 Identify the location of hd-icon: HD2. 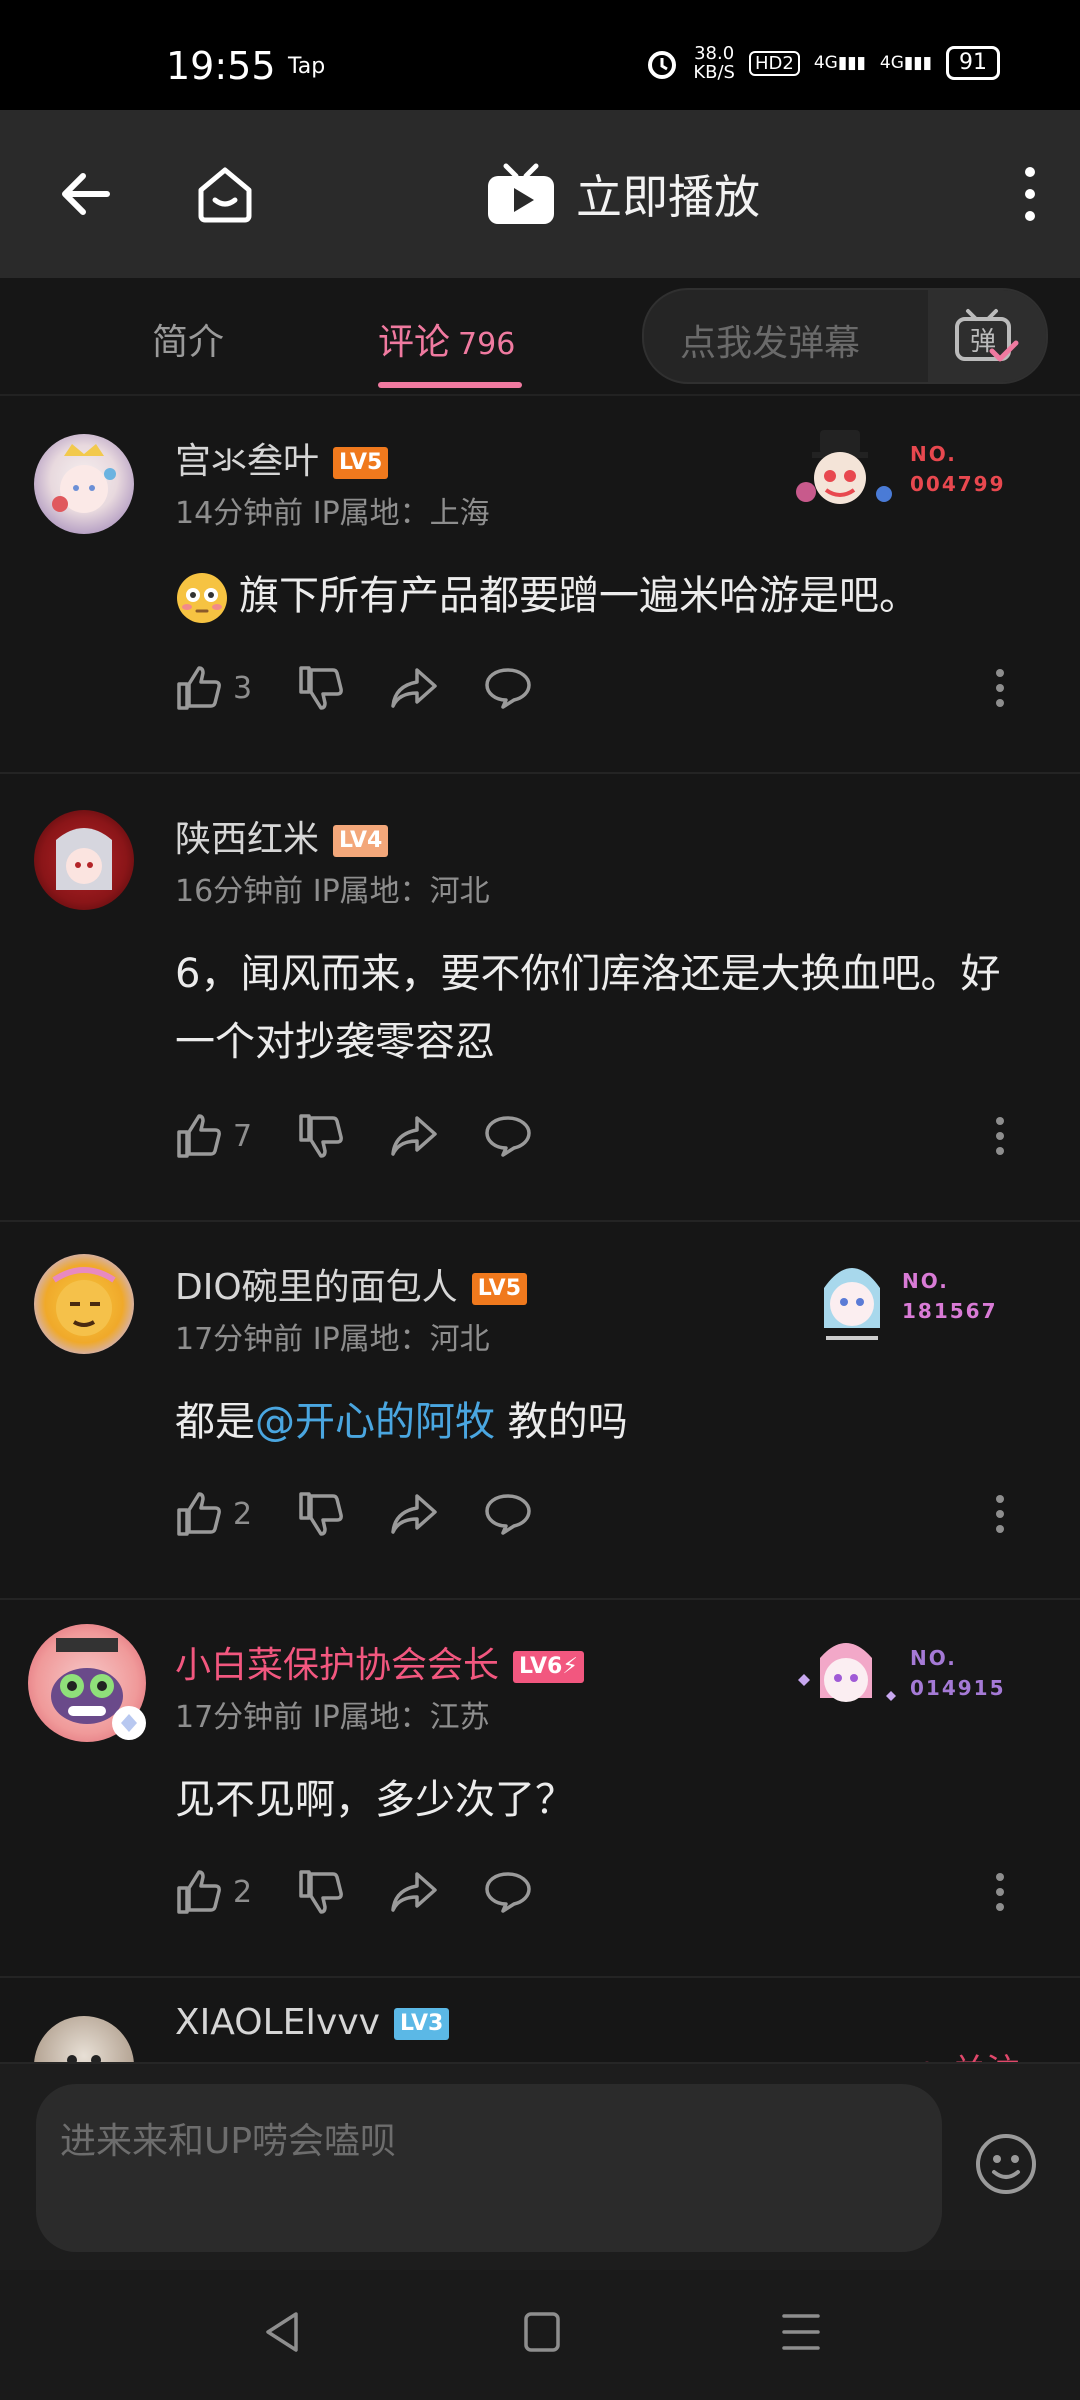
(774, 63).